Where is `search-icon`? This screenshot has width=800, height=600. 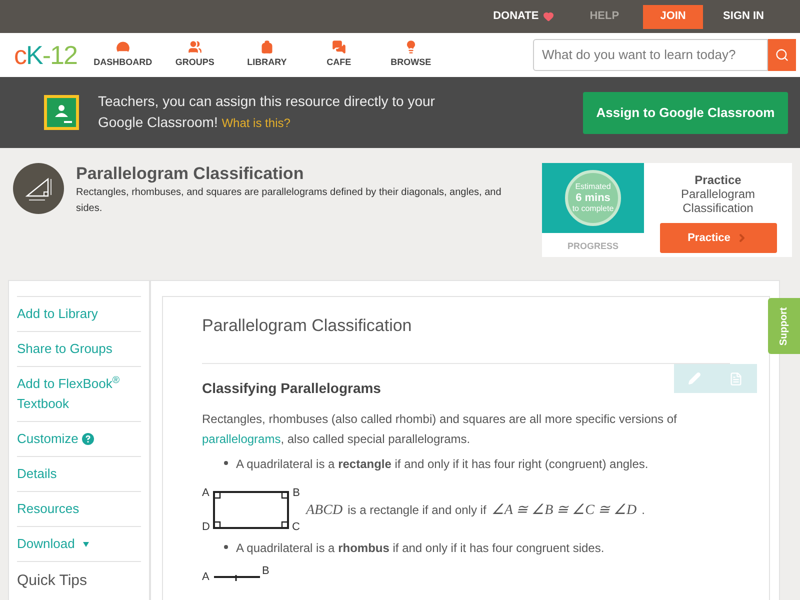
search-icon is located at coordinates (782, 55).